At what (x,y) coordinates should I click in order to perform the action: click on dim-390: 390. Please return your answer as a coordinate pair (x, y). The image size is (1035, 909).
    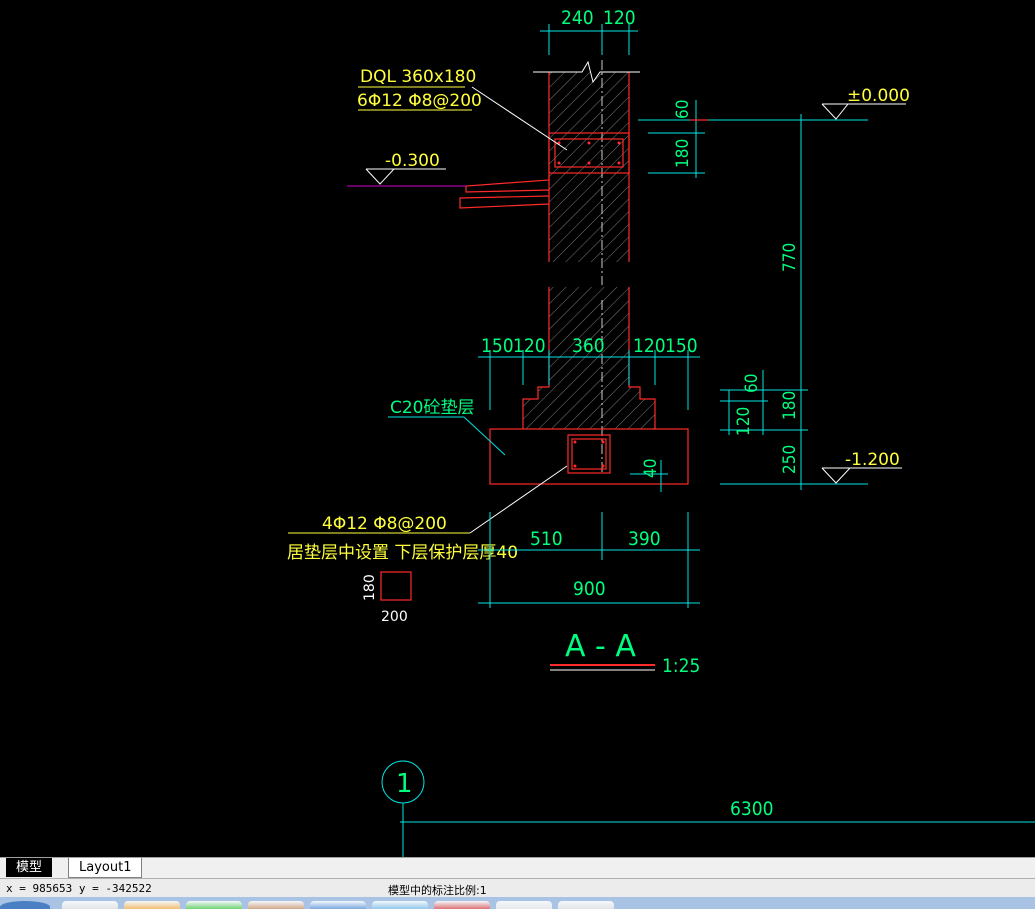
    Looking at the image, I should click on (644, 539).